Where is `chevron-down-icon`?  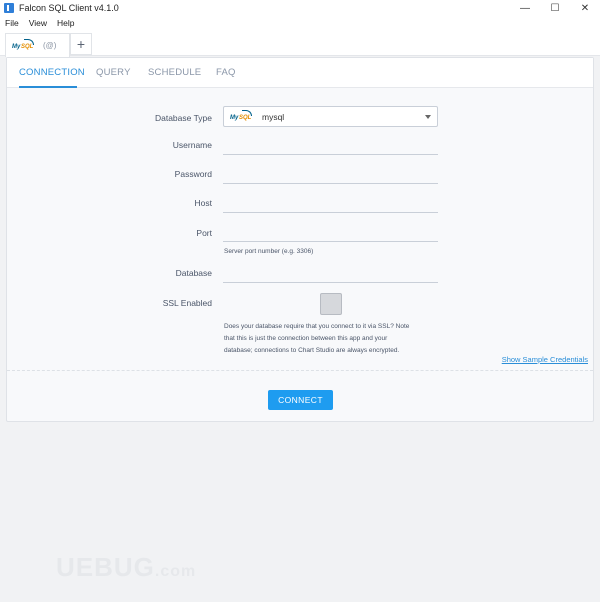 chevron-down-icon is located at coordinates (428, 117).